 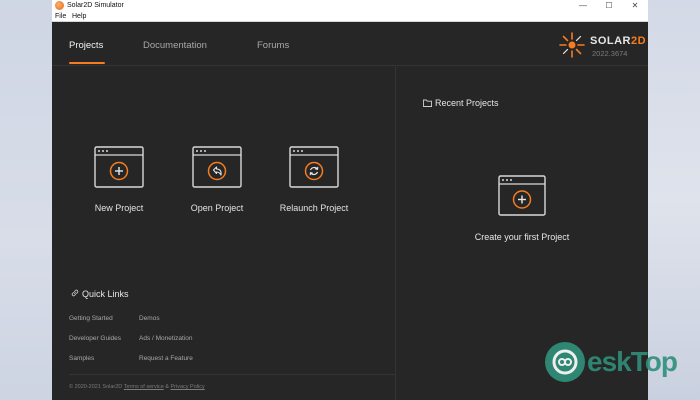 I want to click on active-tab-indicator, so click(x=87, y=63).